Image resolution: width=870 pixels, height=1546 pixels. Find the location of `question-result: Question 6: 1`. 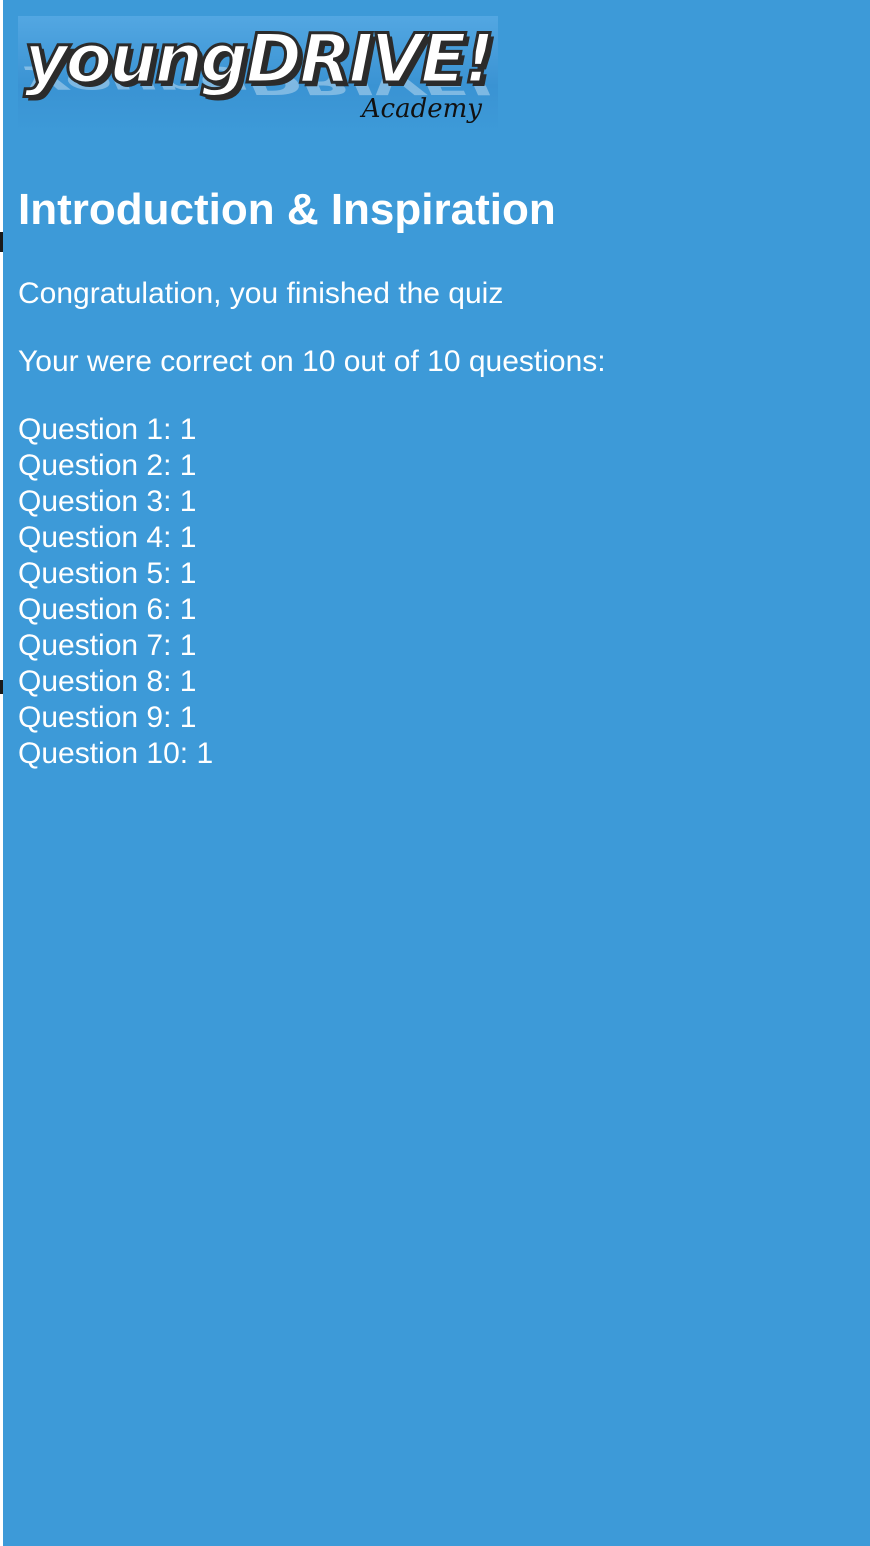

question-result: Question 6: 1 is located at coordinates (438, 610).